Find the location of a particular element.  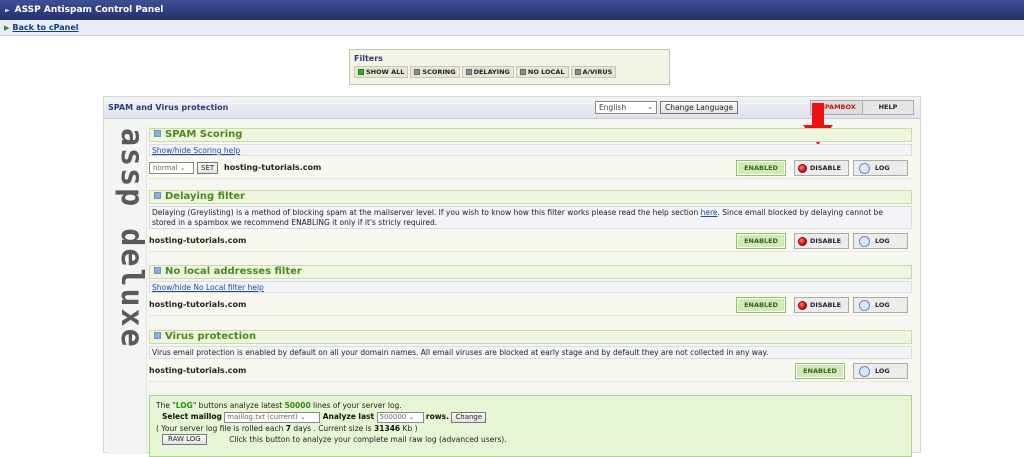

back-bar: ▶ Back to cPanel is located at coordinates (512, 28).